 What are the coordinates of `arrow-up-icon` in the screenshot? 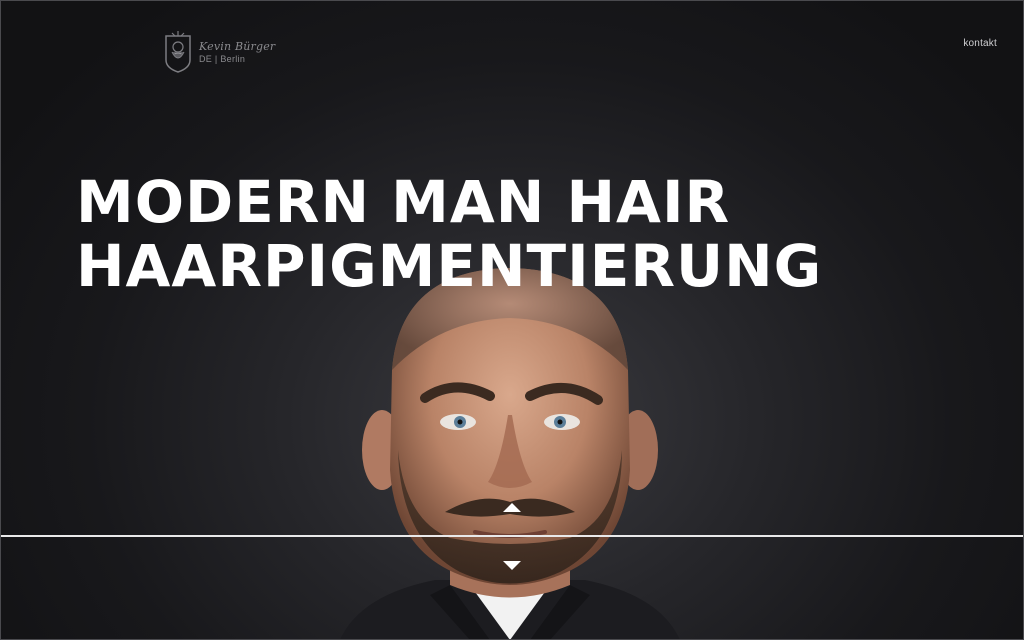 It's located at (512, 507).